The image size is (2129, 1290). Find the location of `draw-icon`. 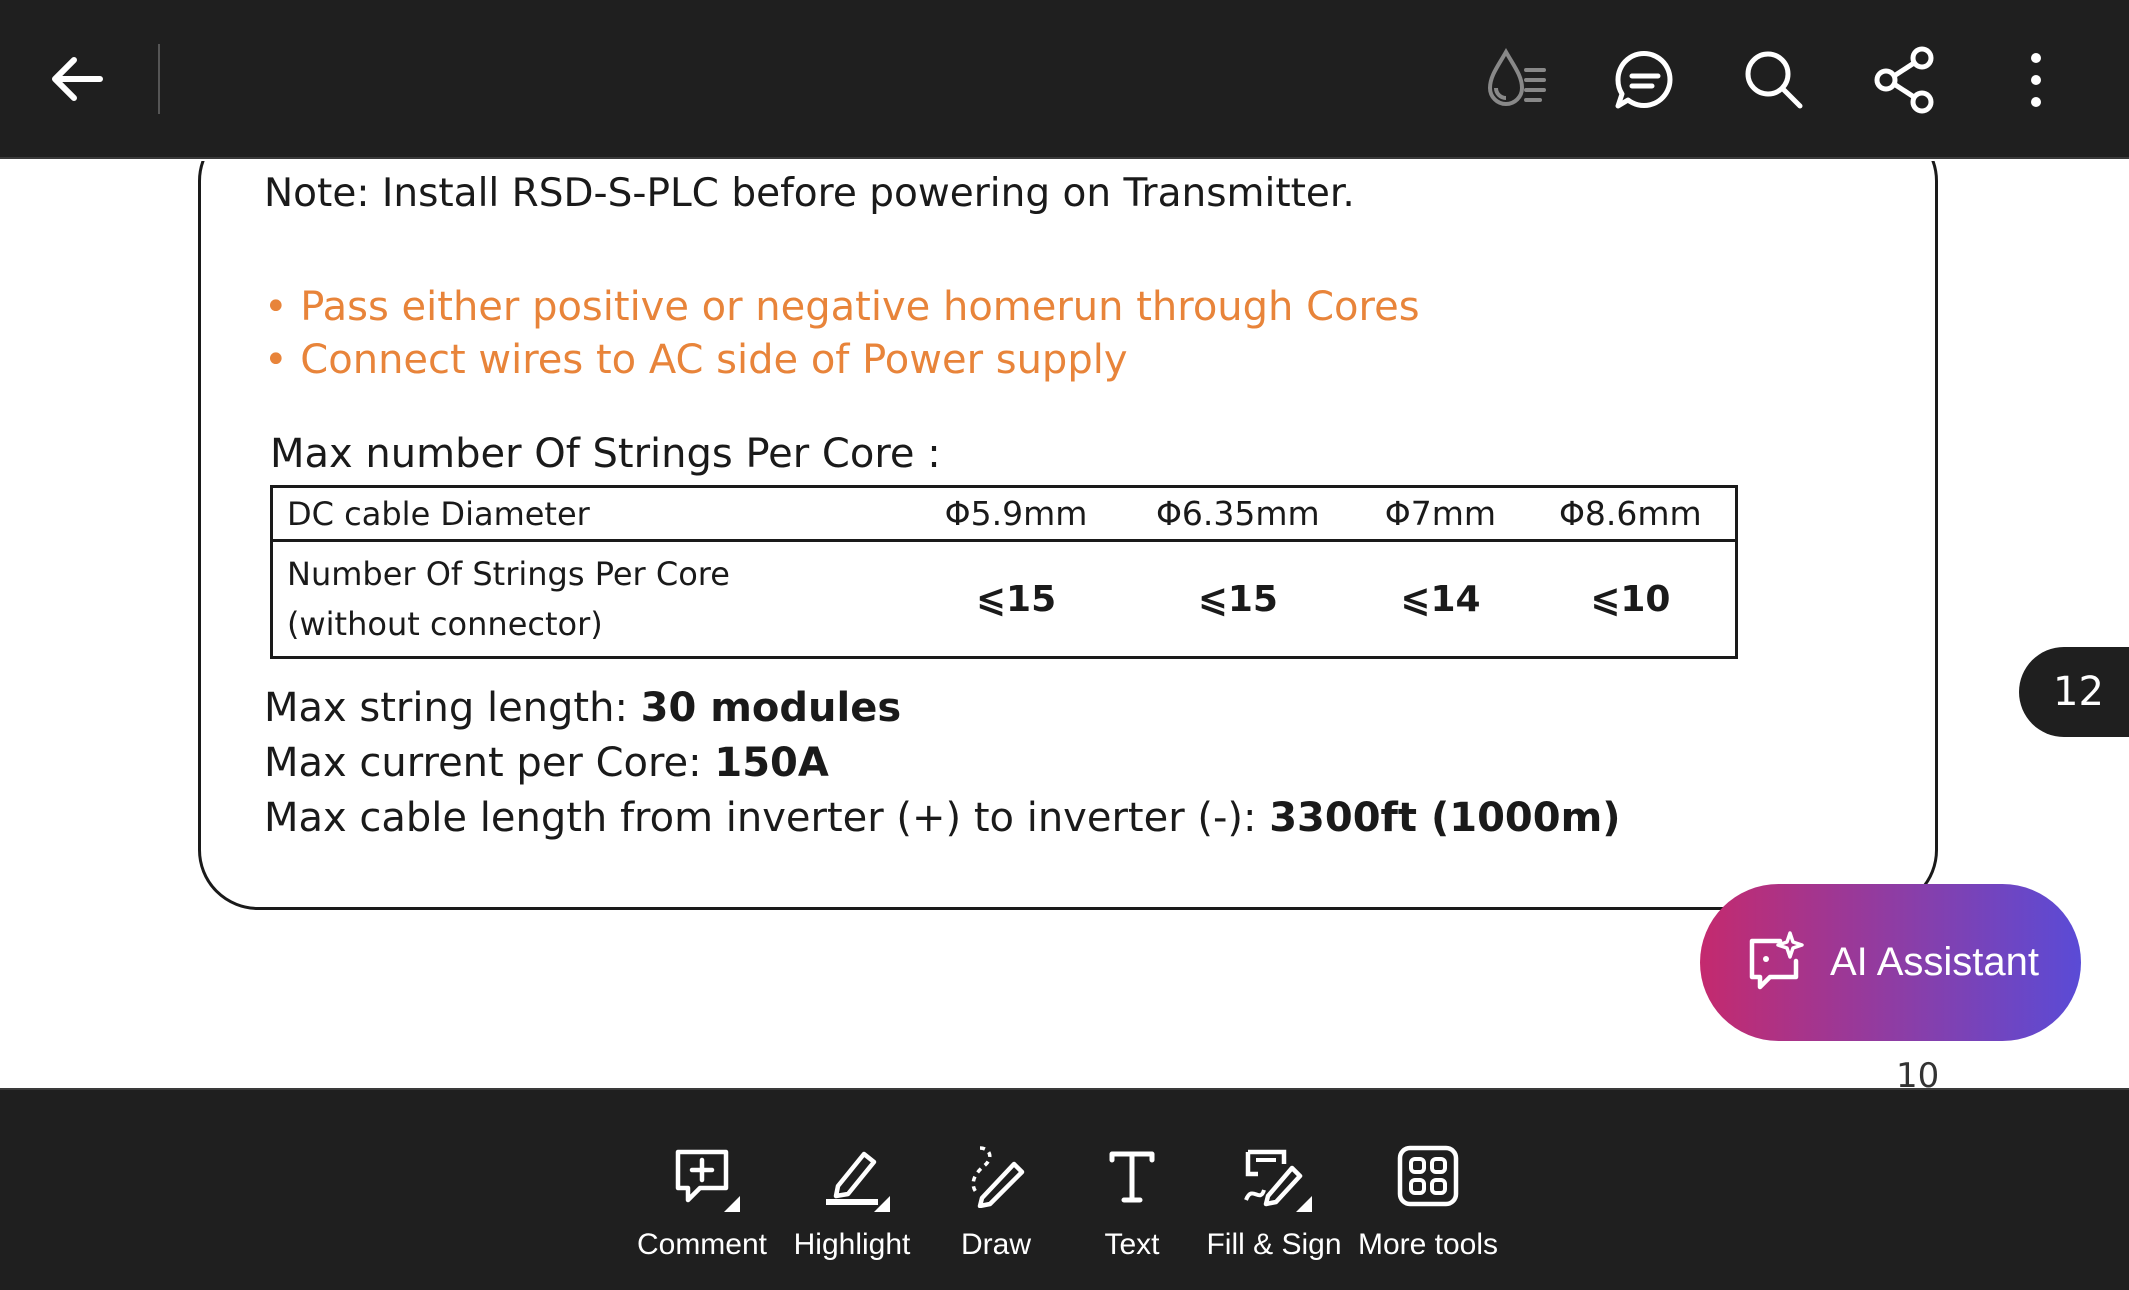

draw-icon is located at coordinates (996, 1176).